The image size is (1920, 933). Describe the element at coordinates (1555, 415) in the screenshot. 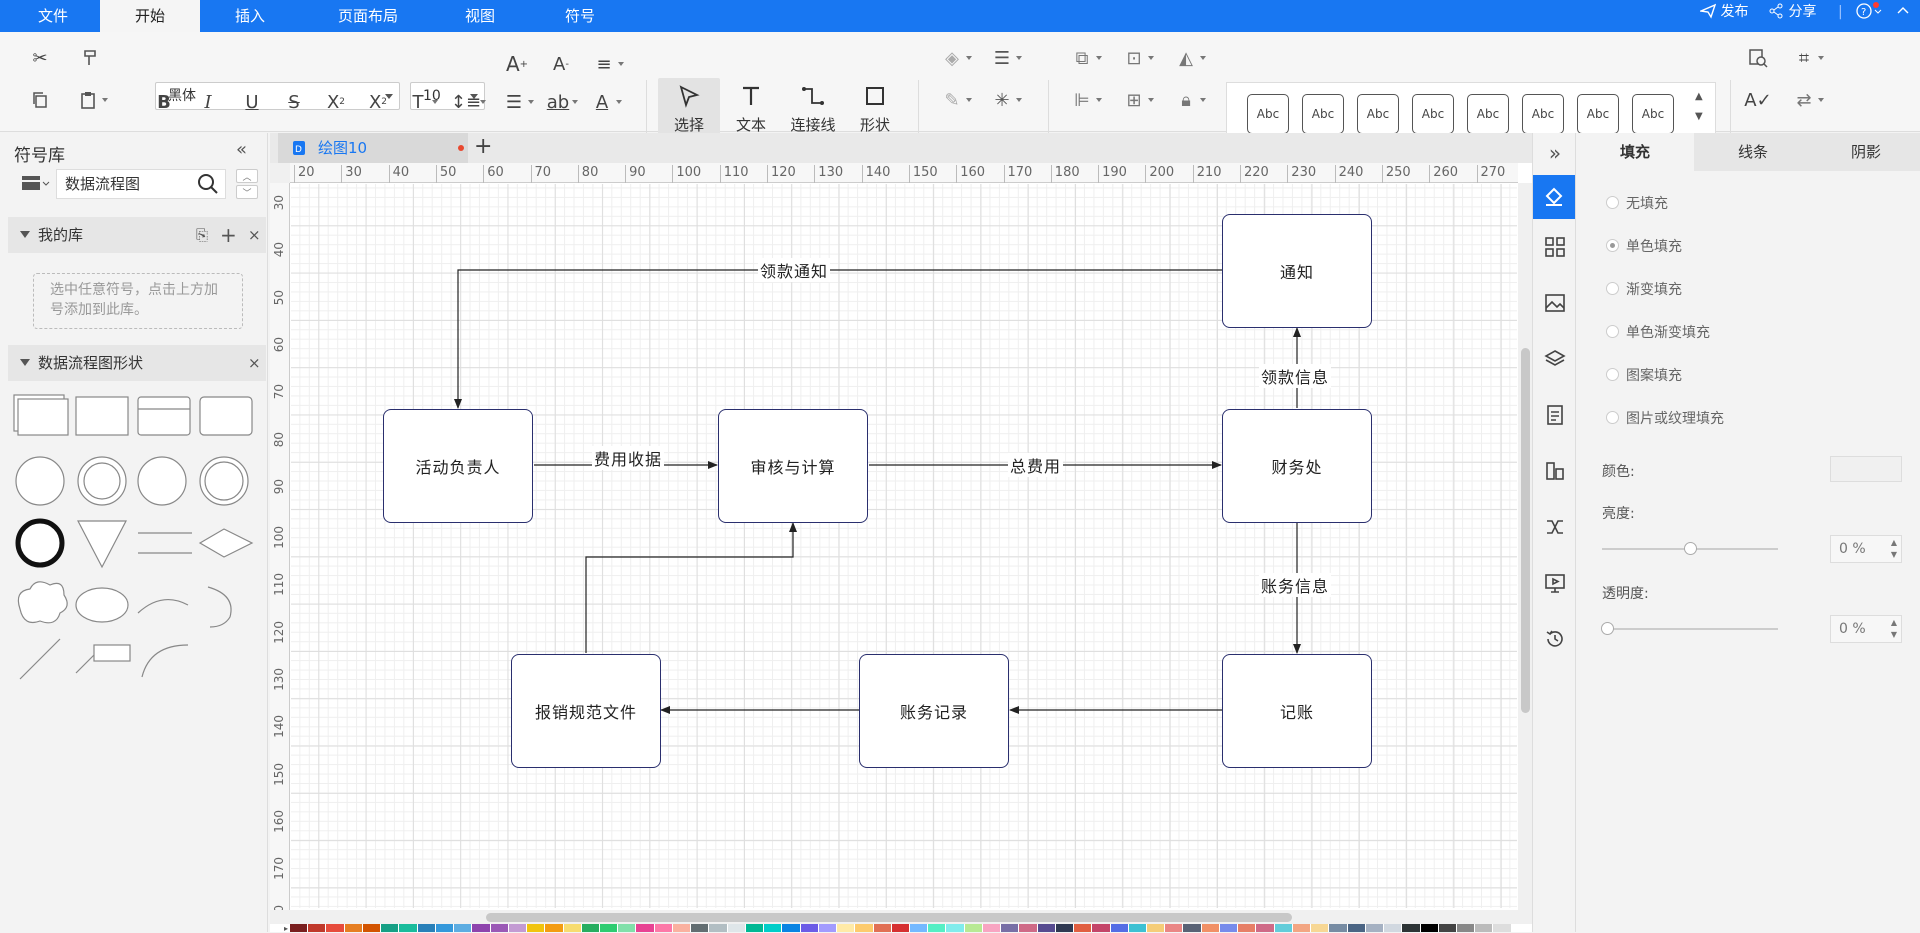

I see `page-properties-icon` at that location.